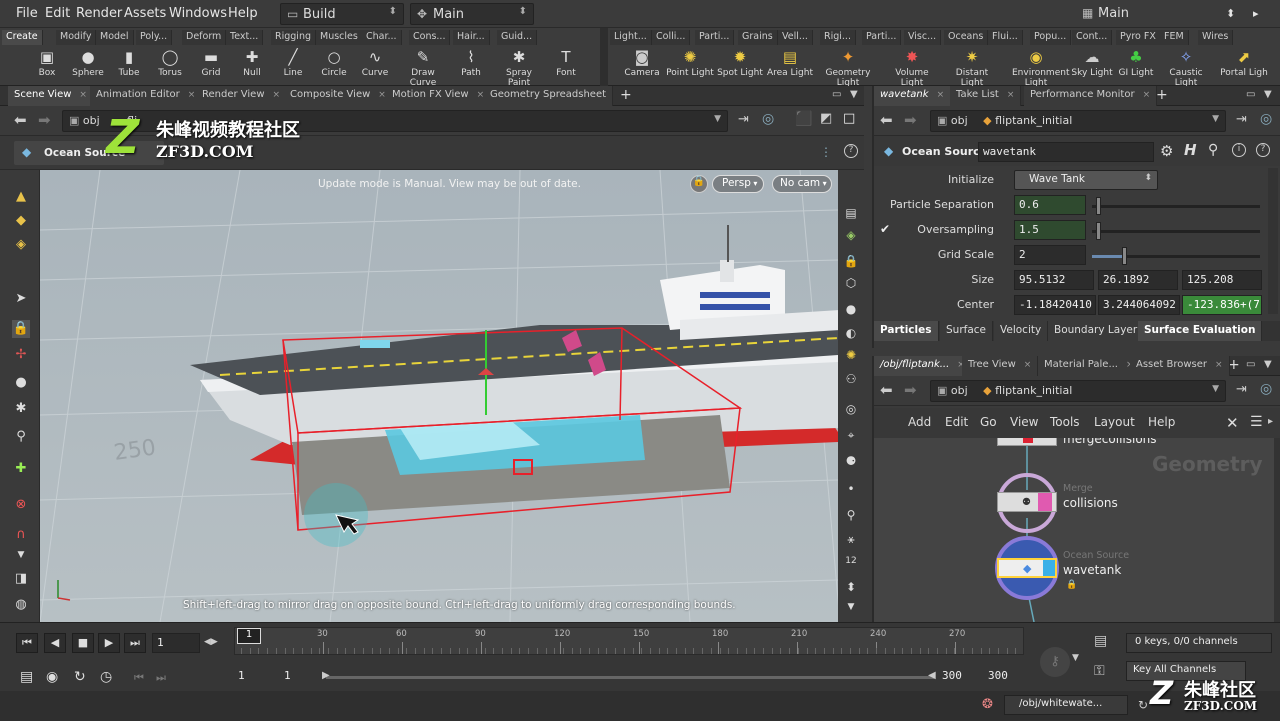 This screenshot has height=721, width=1280. I want to click on next-key-icon: ⏭, so click(161, 678).